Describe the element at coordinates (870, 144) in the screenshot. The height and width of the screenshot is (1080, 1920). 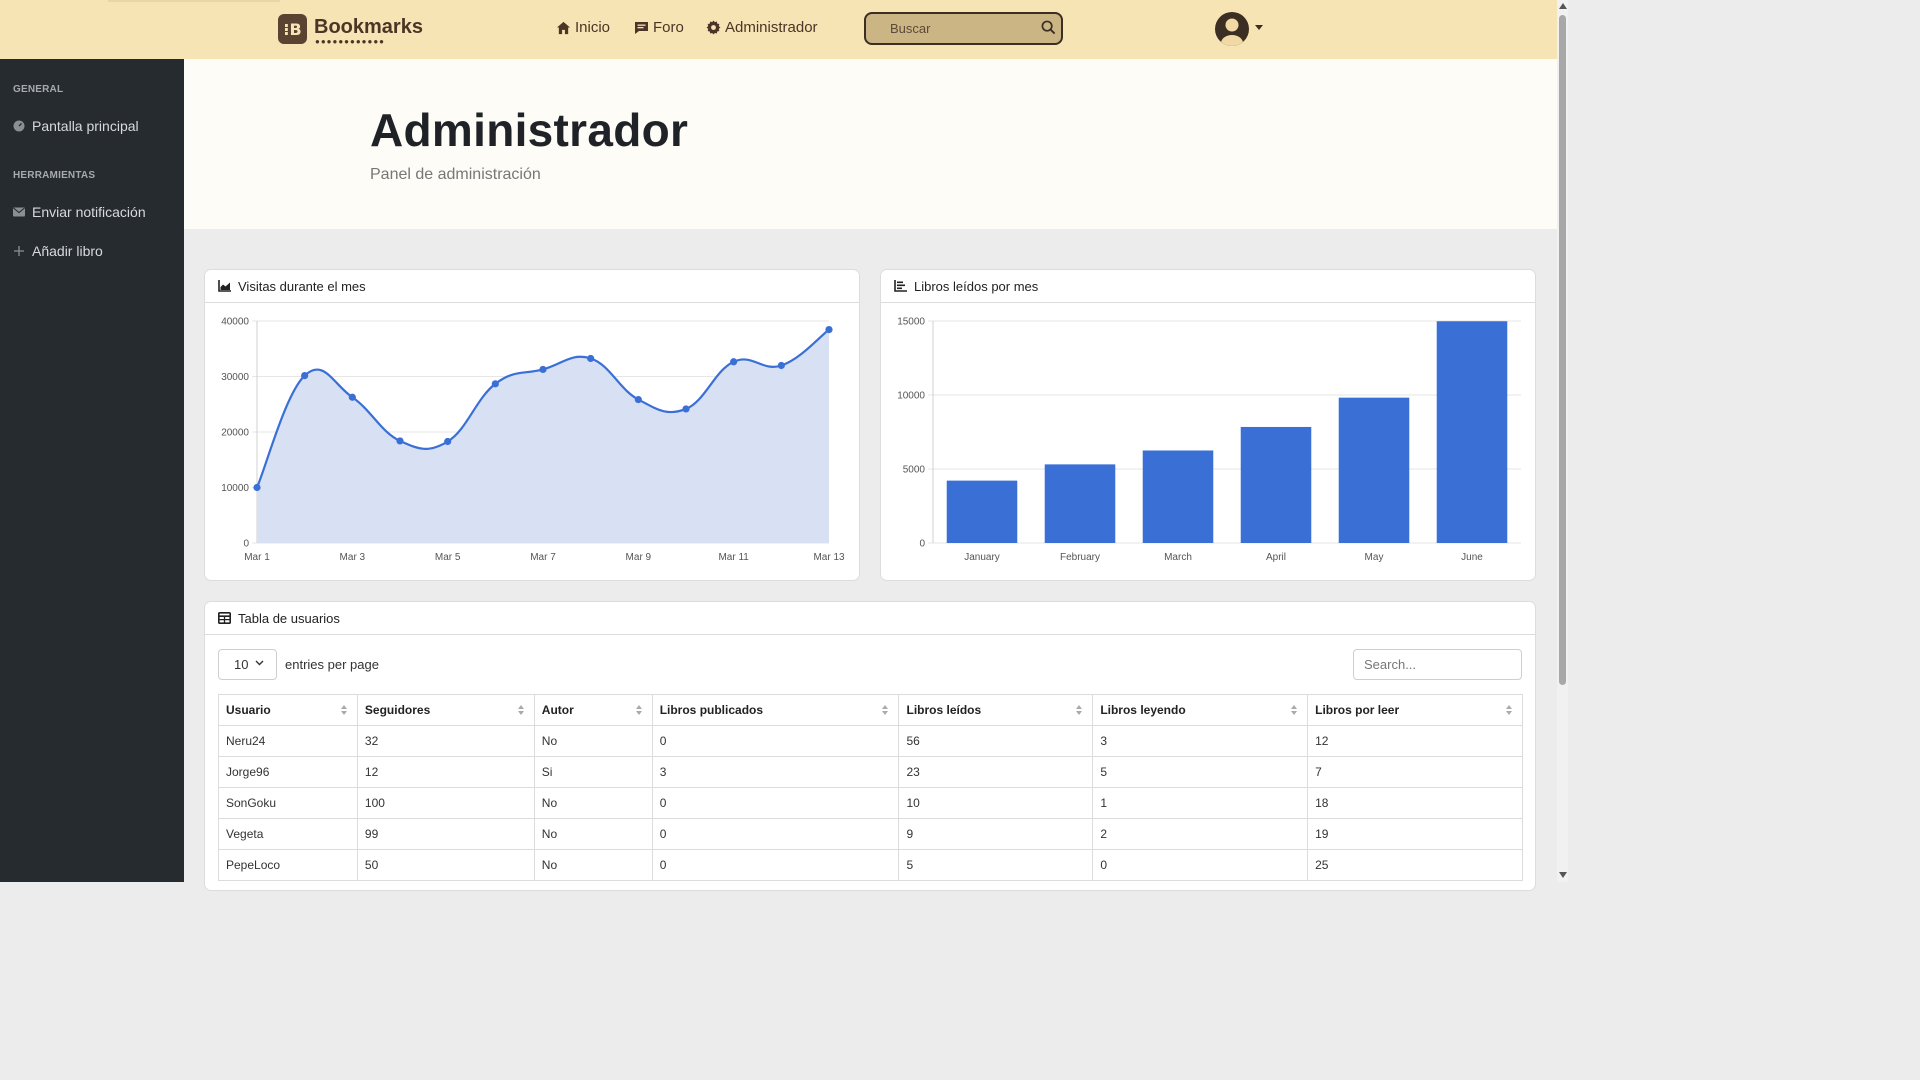
I see `page-header: Administrador Panel de administración` at that location.